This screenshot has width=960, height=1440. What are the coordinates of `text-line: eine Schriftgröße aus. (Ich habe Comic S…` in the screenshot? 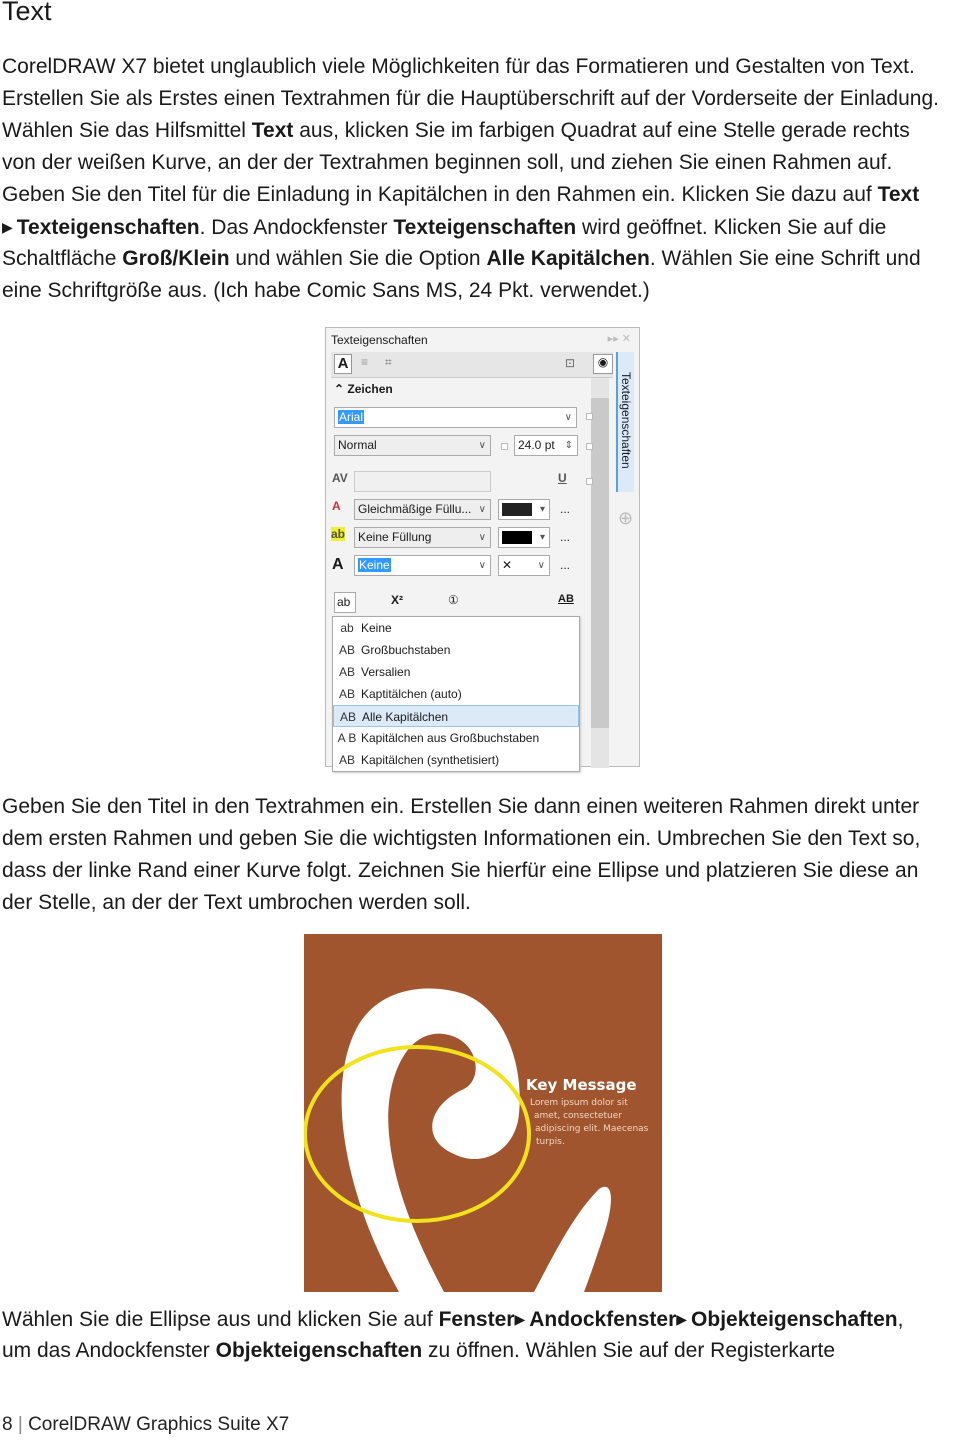 It's located at (480, 291).